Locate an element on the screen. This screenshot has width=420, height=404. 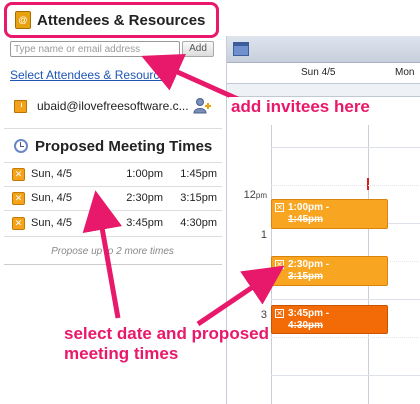
grid-divider is located at coordinates (368, 250).